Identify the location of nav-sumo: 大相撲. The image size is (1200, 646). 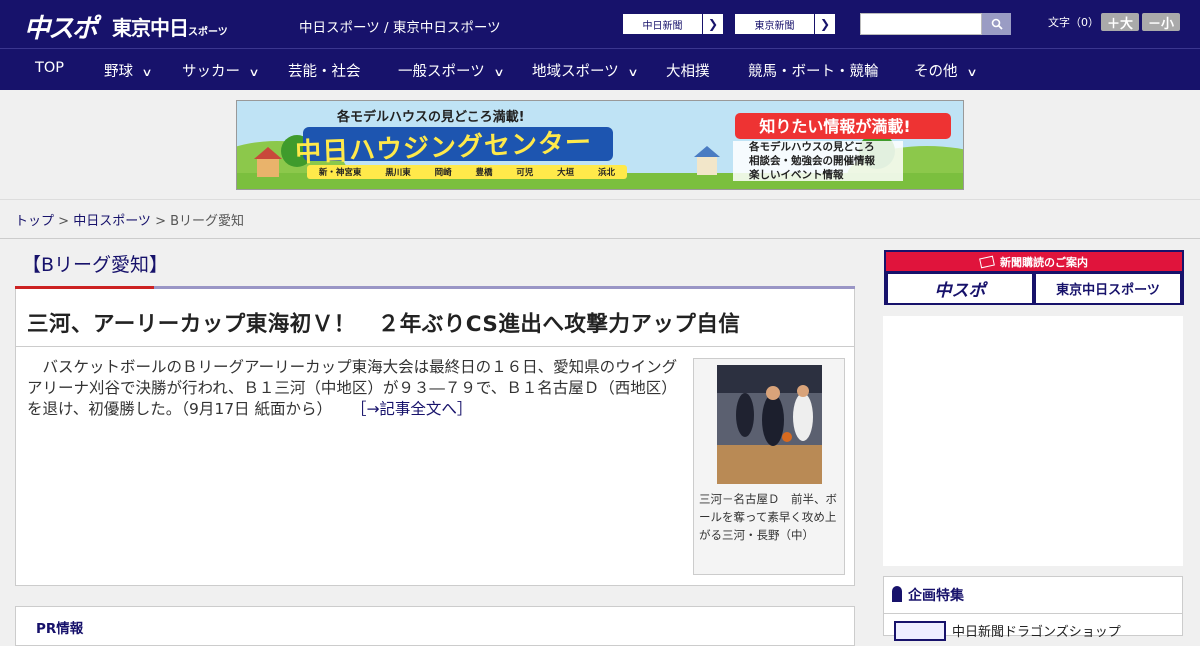
(688, 70).